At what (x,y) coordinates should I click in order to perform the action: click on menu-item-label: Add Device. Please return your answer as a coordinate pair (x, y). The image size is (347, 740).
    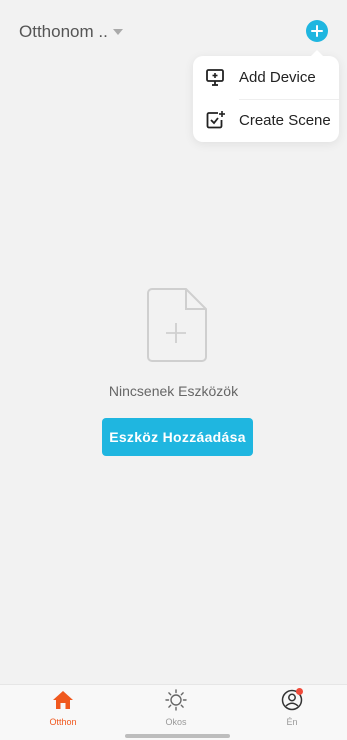
    Looking at the image, I should click on (277, 77).